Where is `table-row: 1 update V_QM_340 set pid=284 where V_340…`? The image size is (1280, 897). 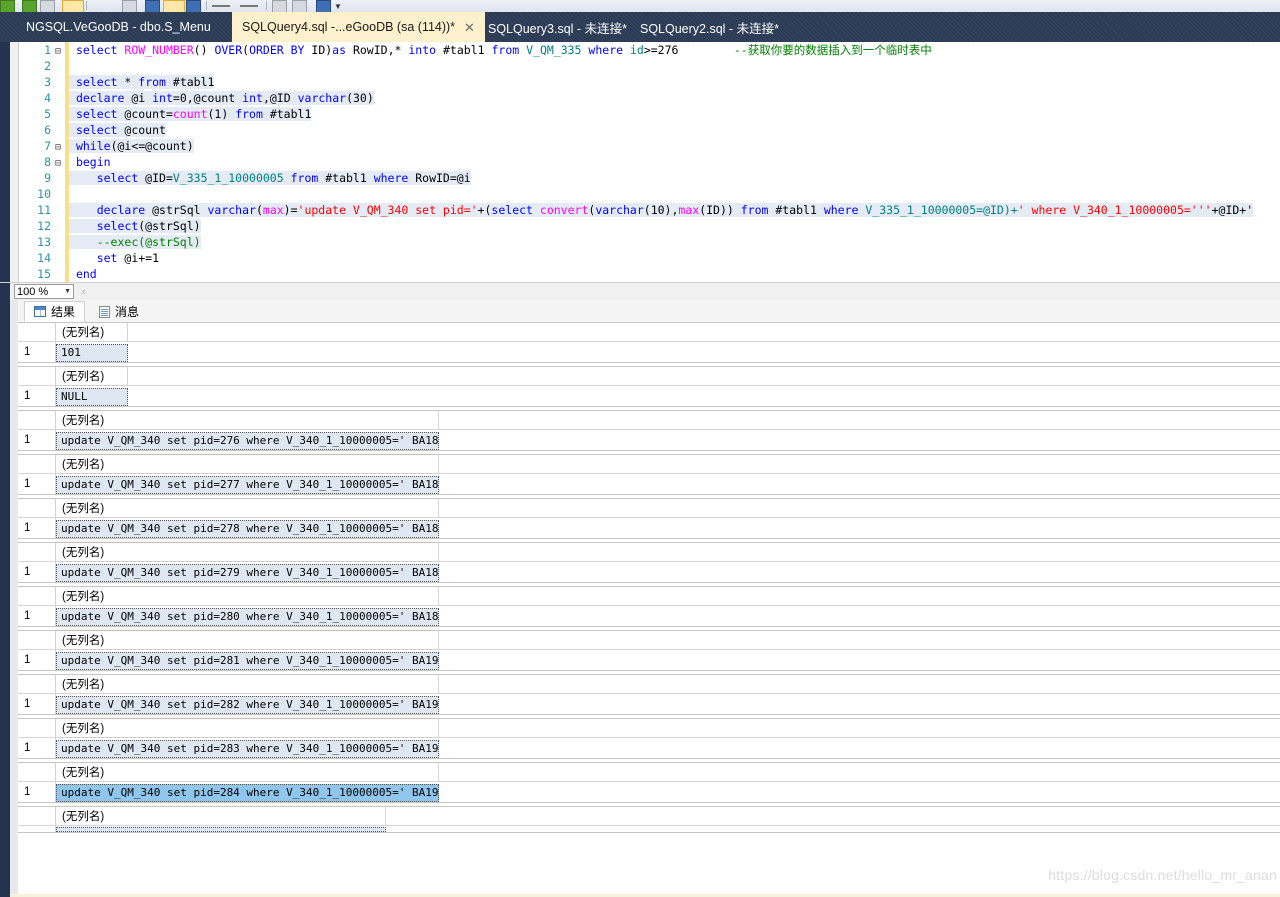 table-row: 1 update V_QM_340 set pid=284 where V_340… is located at coordinates (649, 792).